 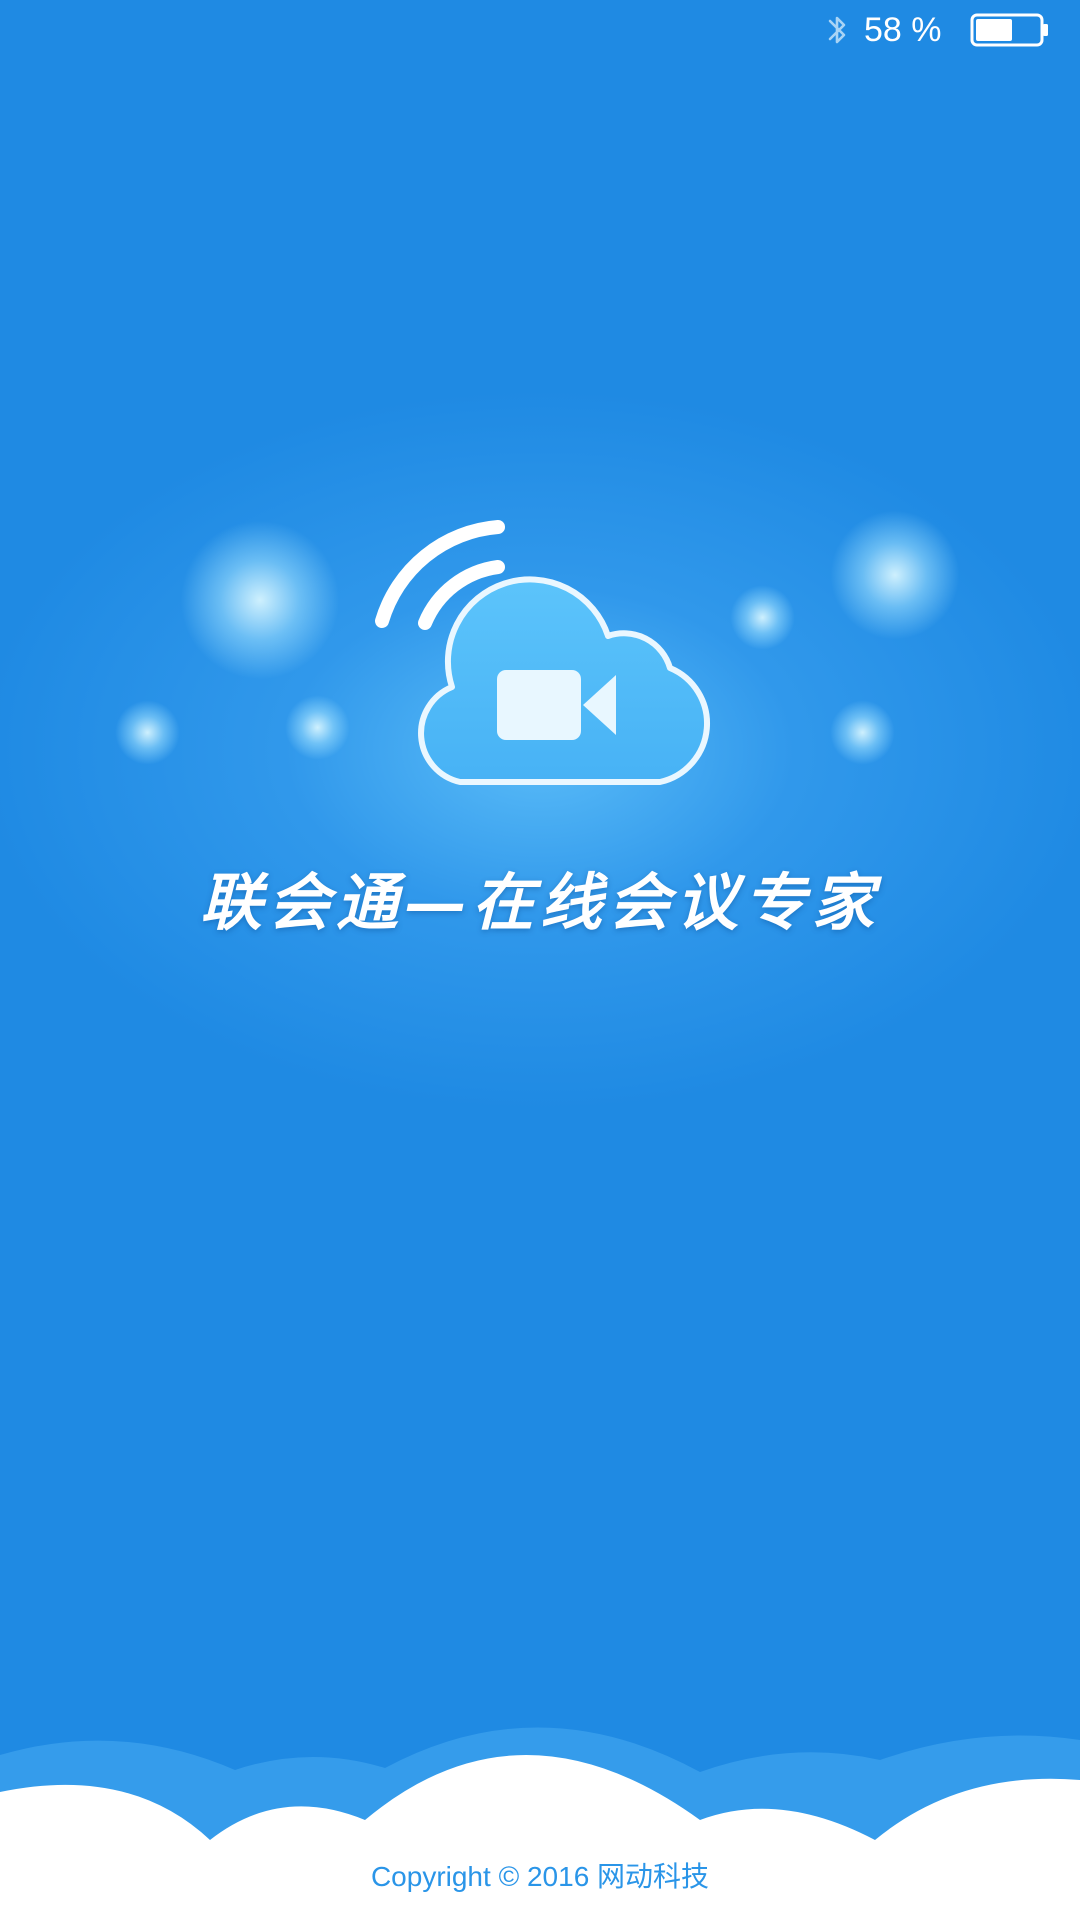 I want to click on battery-percentage: 58 %, so click(x=903, y=30).